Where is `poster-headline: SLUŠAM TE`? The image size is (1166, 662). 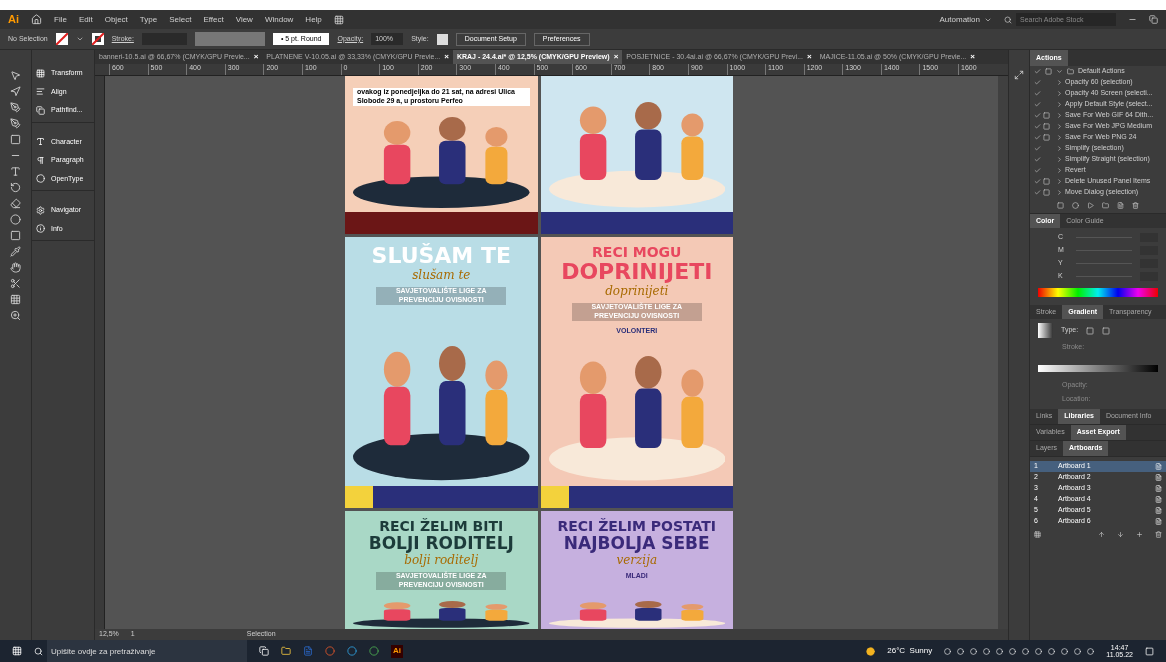
poster-headline: SLUŠAM TE is located at coordinates (441, 256).